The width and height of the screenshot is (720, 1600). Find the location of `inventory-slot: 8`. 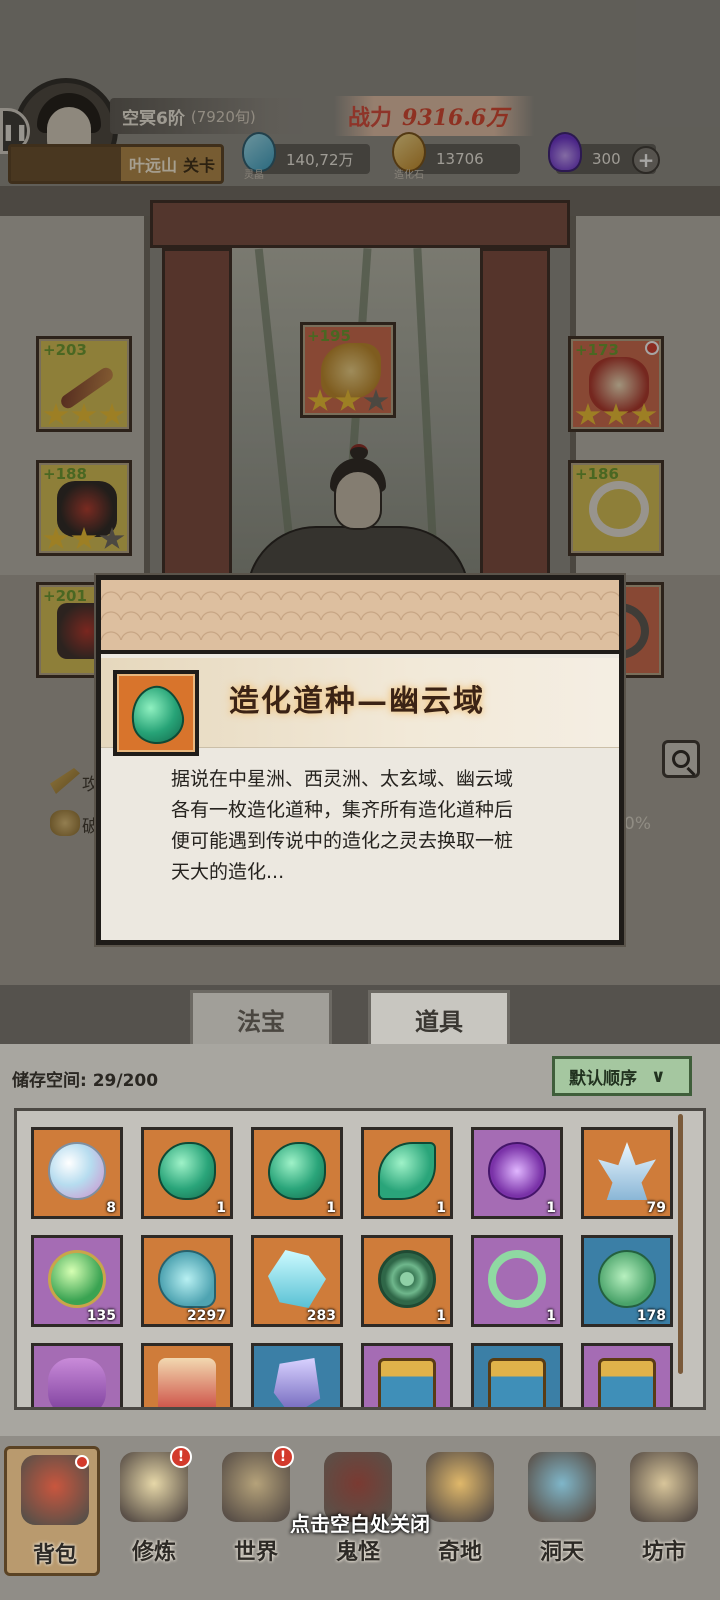

inventory-slot: 8 is located at coordinates (77, 1173).